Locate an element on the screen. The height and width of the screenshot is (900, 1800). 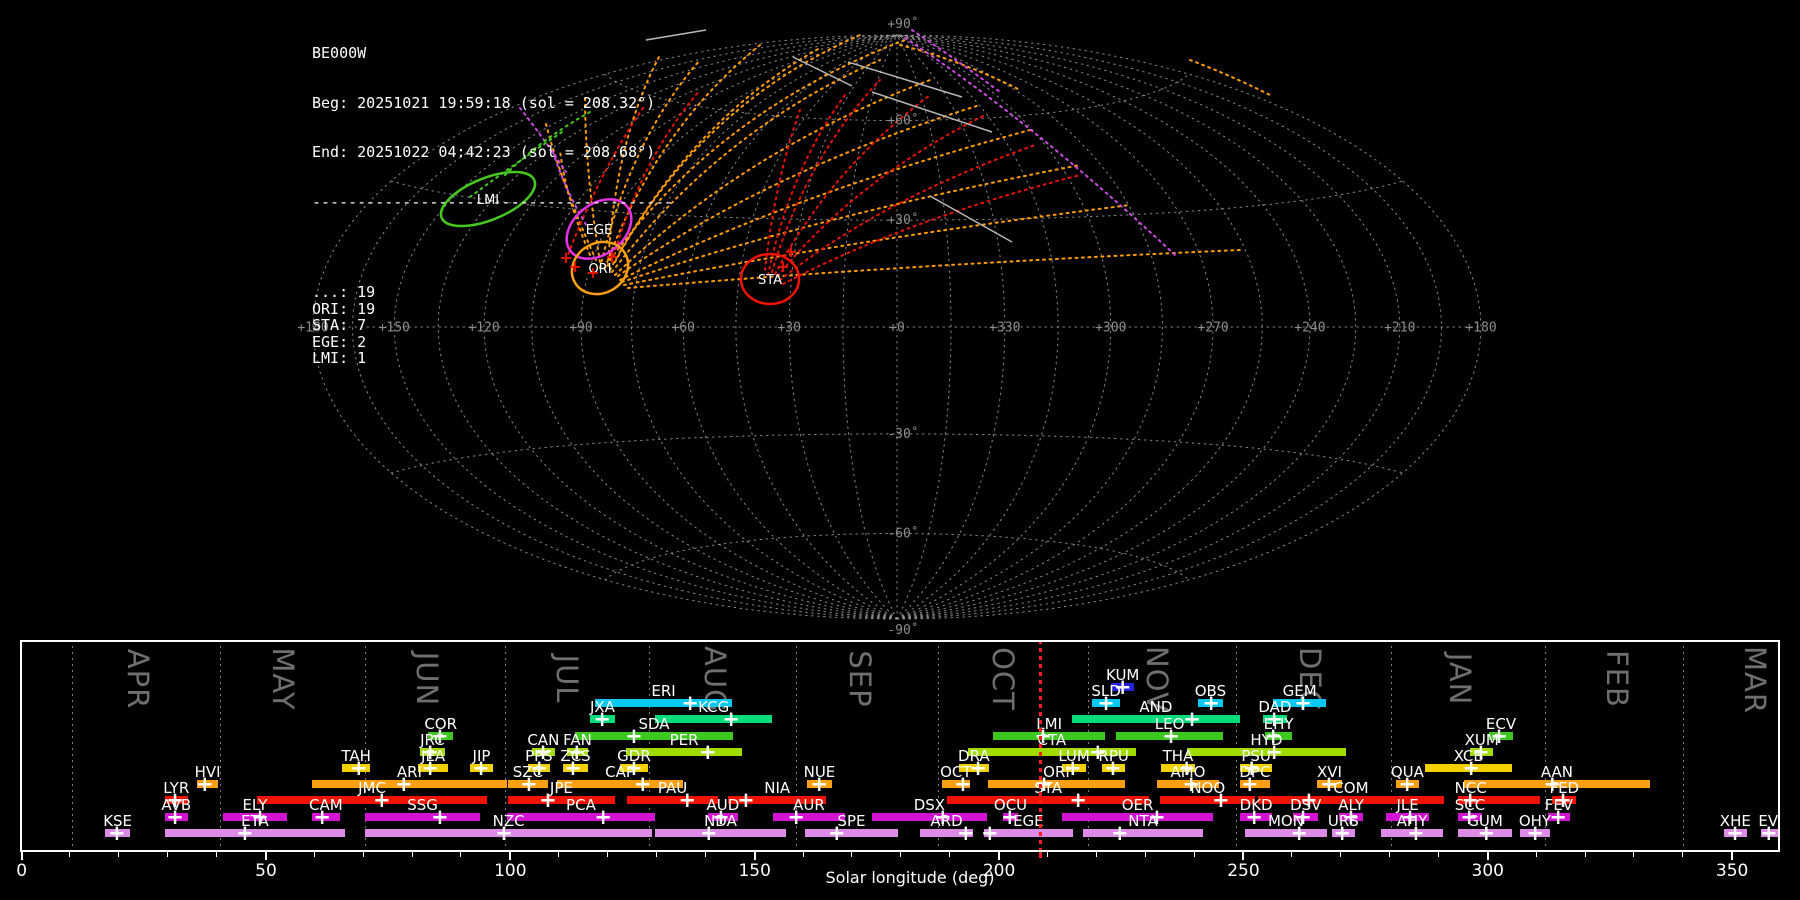
month-label-apr: APR is located at coordinates (137, 679).